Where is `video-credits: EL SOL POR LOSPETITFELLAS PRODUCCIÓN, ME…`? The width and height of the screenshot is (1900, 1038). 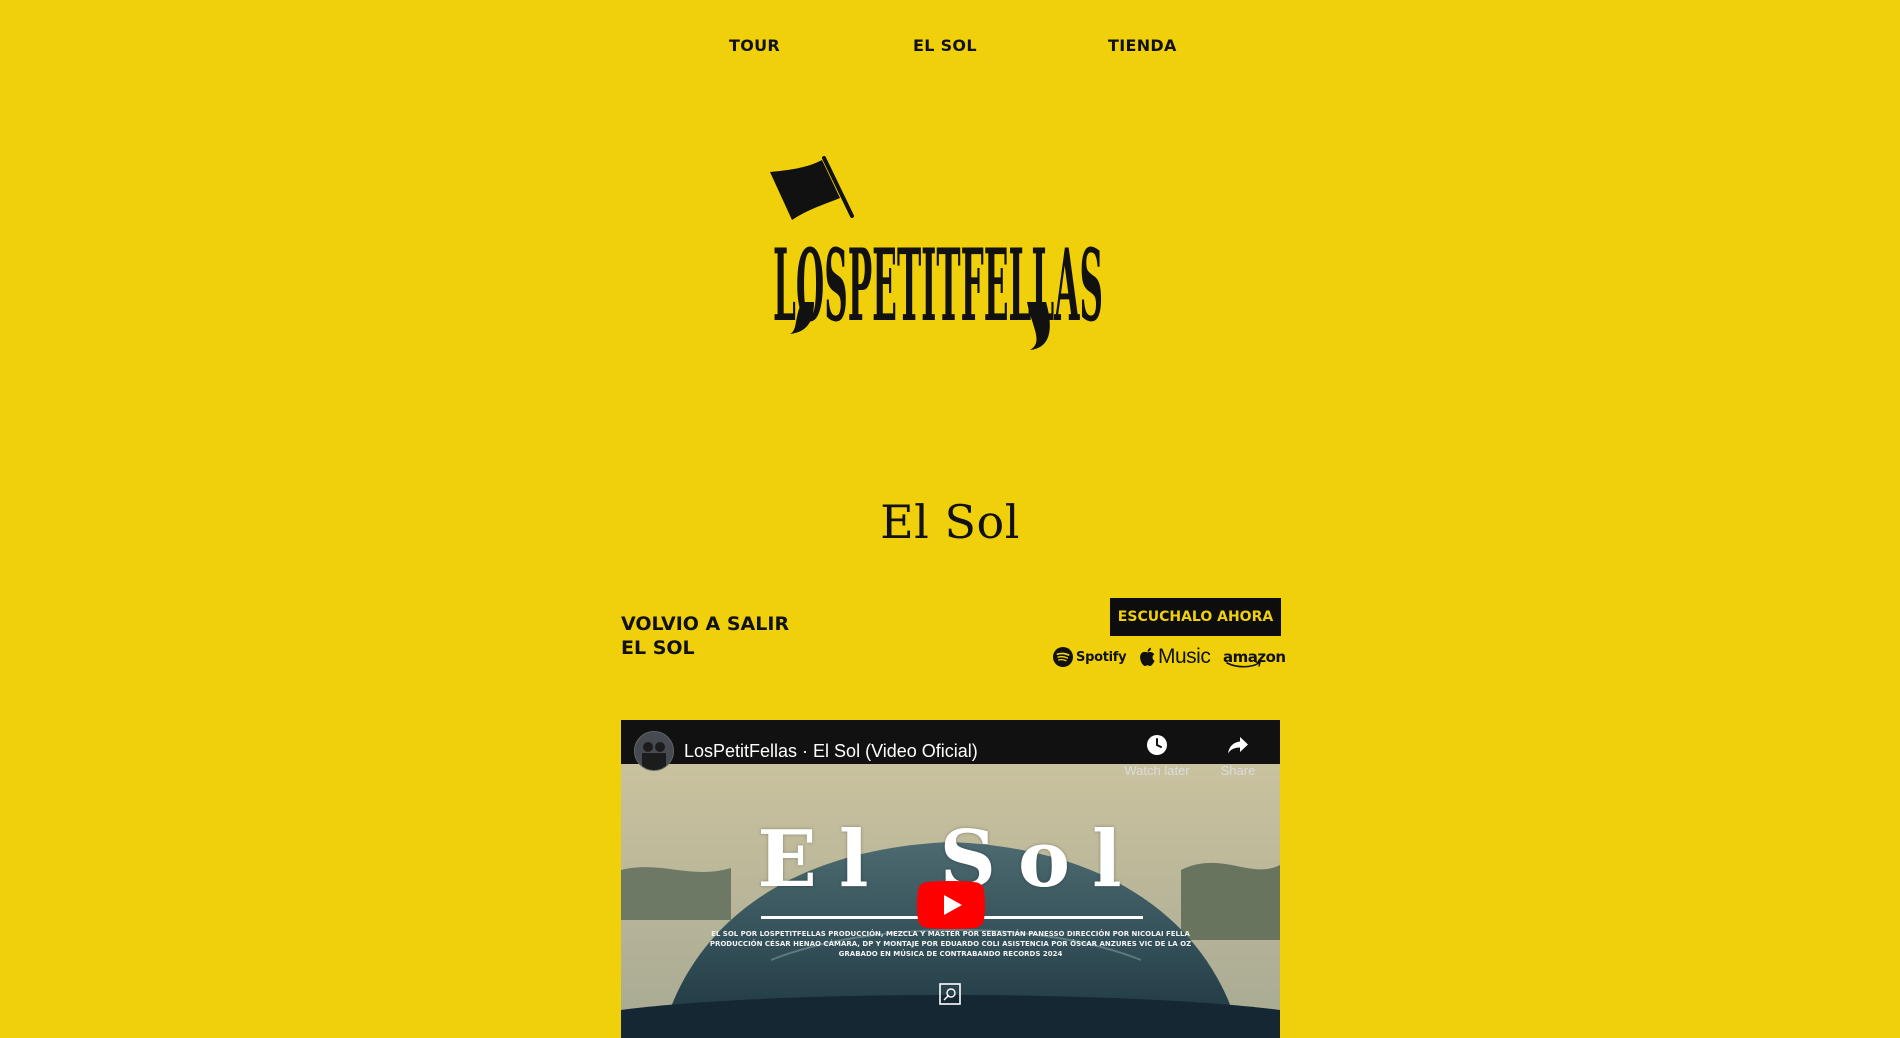
video-credits: EL SOL POR LOSPETITFELLAS PRODUCCIÓN, ME… is located at coordinates (950, 944).